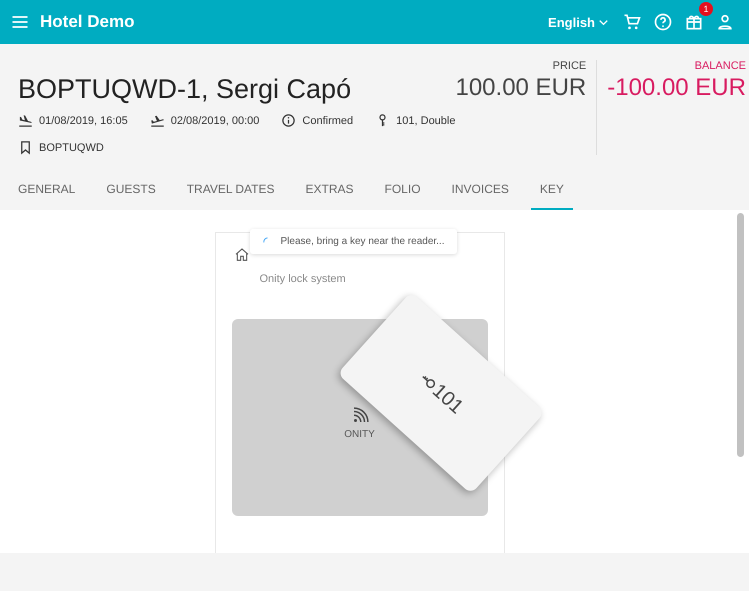 Image resolution: width=749 pixels, height=591 pixels. I want to click on detail-text: 01/08/2019, 16:05, so click(83, 120).